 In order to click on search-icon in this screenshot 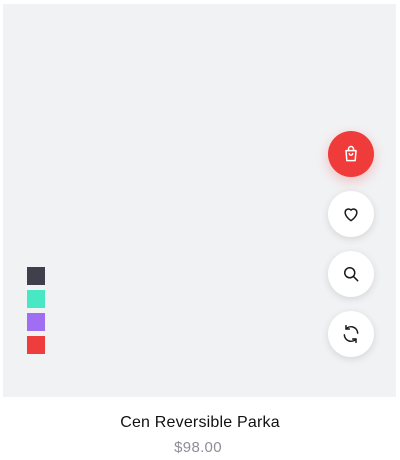, I will do `click(351, 274)`.